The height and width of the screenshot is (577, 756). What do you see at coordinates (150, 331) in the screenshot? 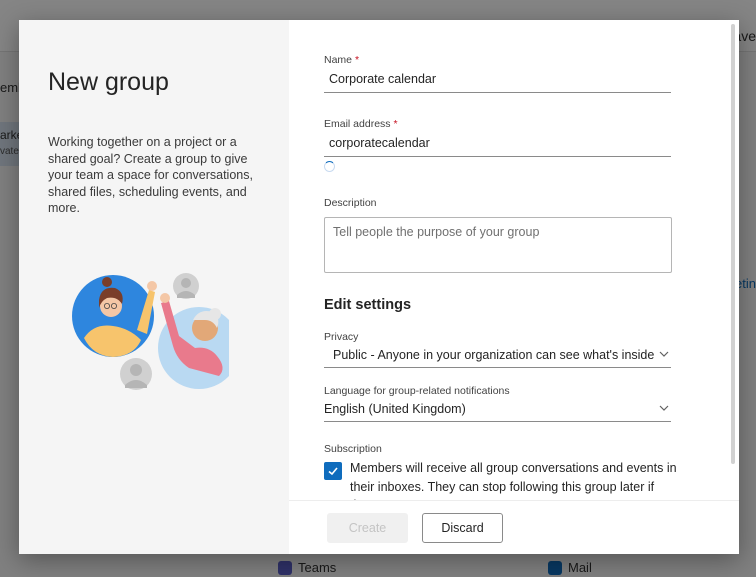
I see `team-high-five-illustration` at bounding box center [150, 331].